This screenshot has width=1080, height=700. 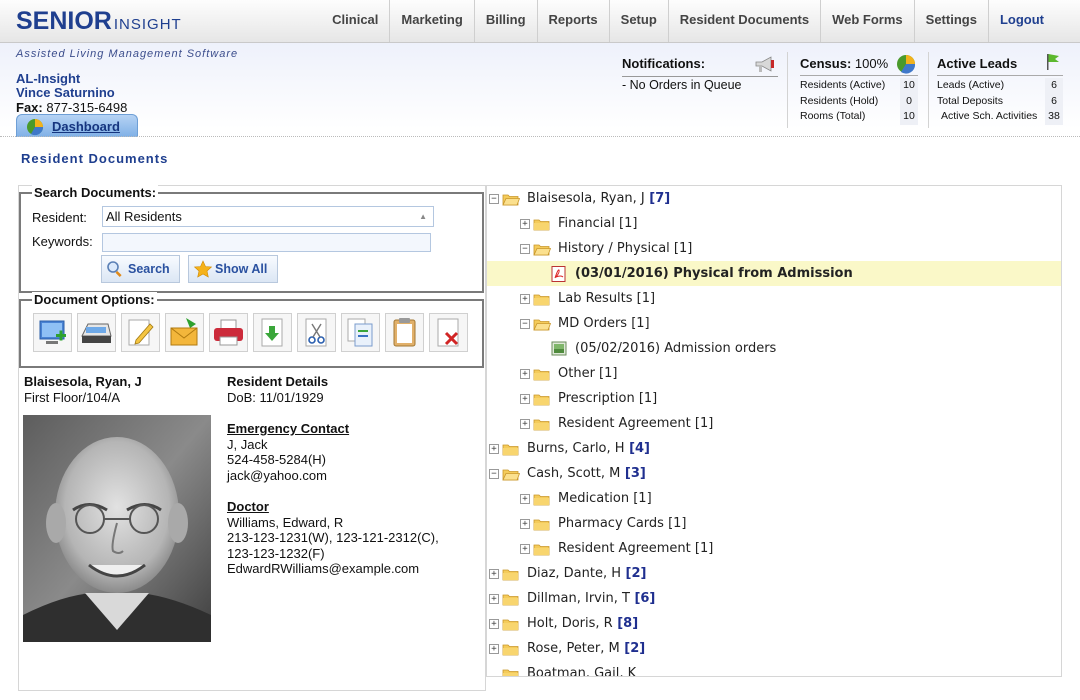 I want to click on show-all-button: Show All, so click(x=233, y=269).